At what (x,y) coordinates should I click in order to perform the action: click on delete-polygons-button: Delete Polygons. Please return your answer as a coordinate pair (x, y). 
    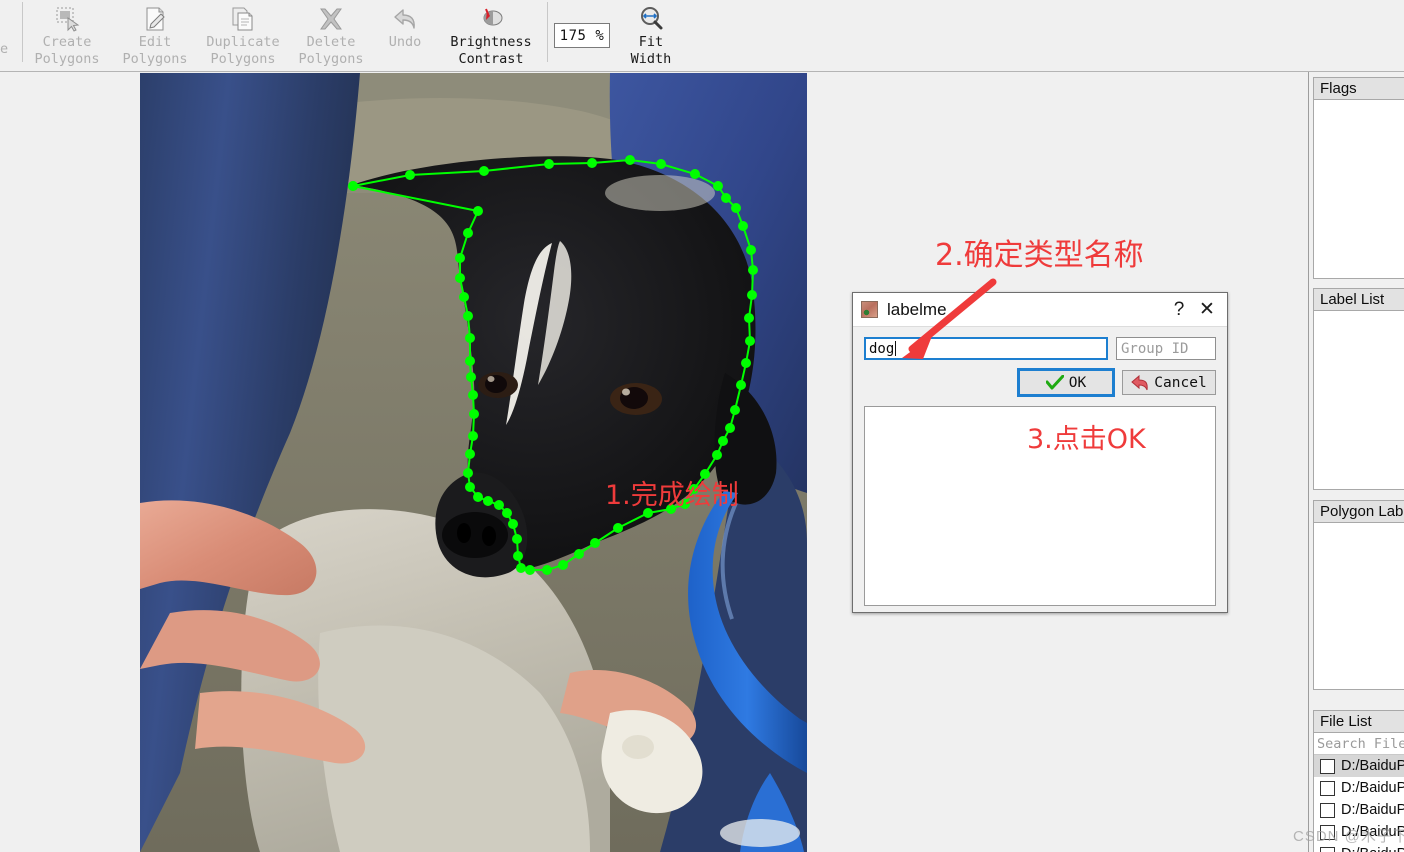
    Looking at the image, I should click on (331, 35).